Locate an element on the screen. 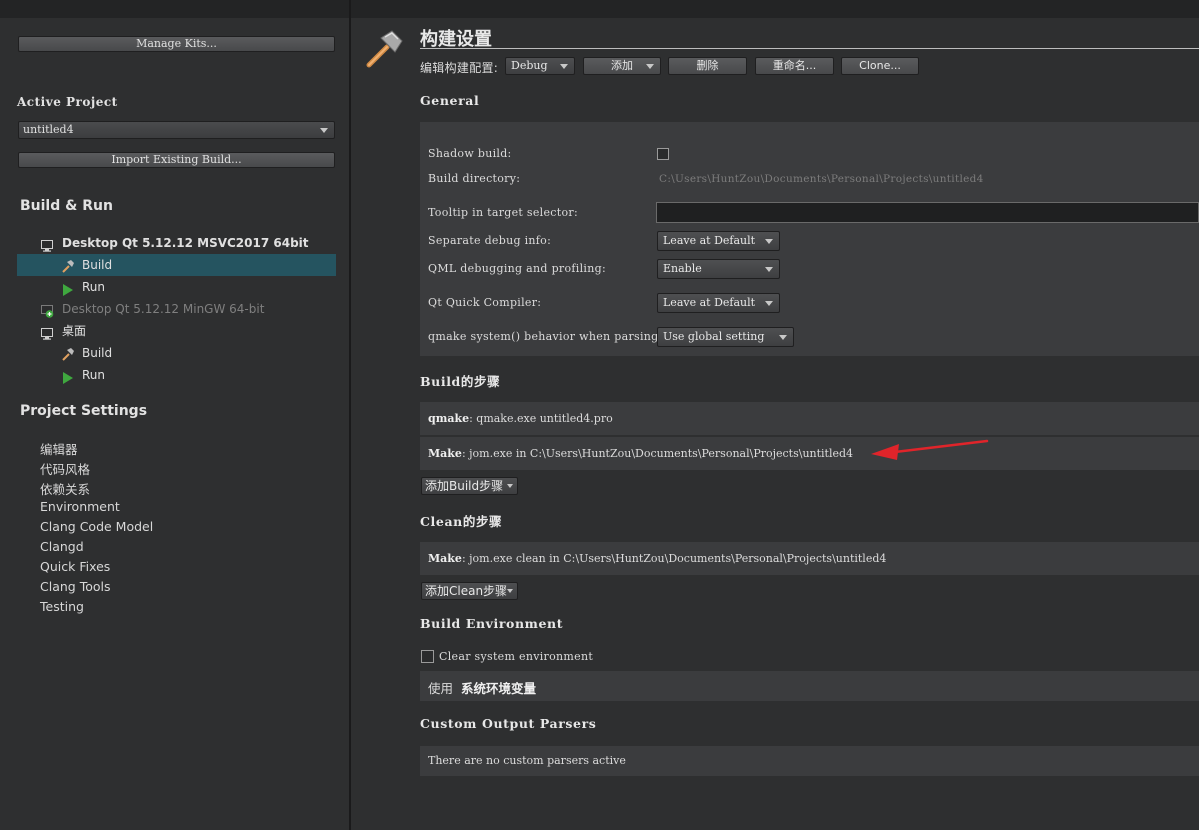 This screenshot has height=830, width=1199. add-config-button: 添加 is located at coordinates (622, 66).